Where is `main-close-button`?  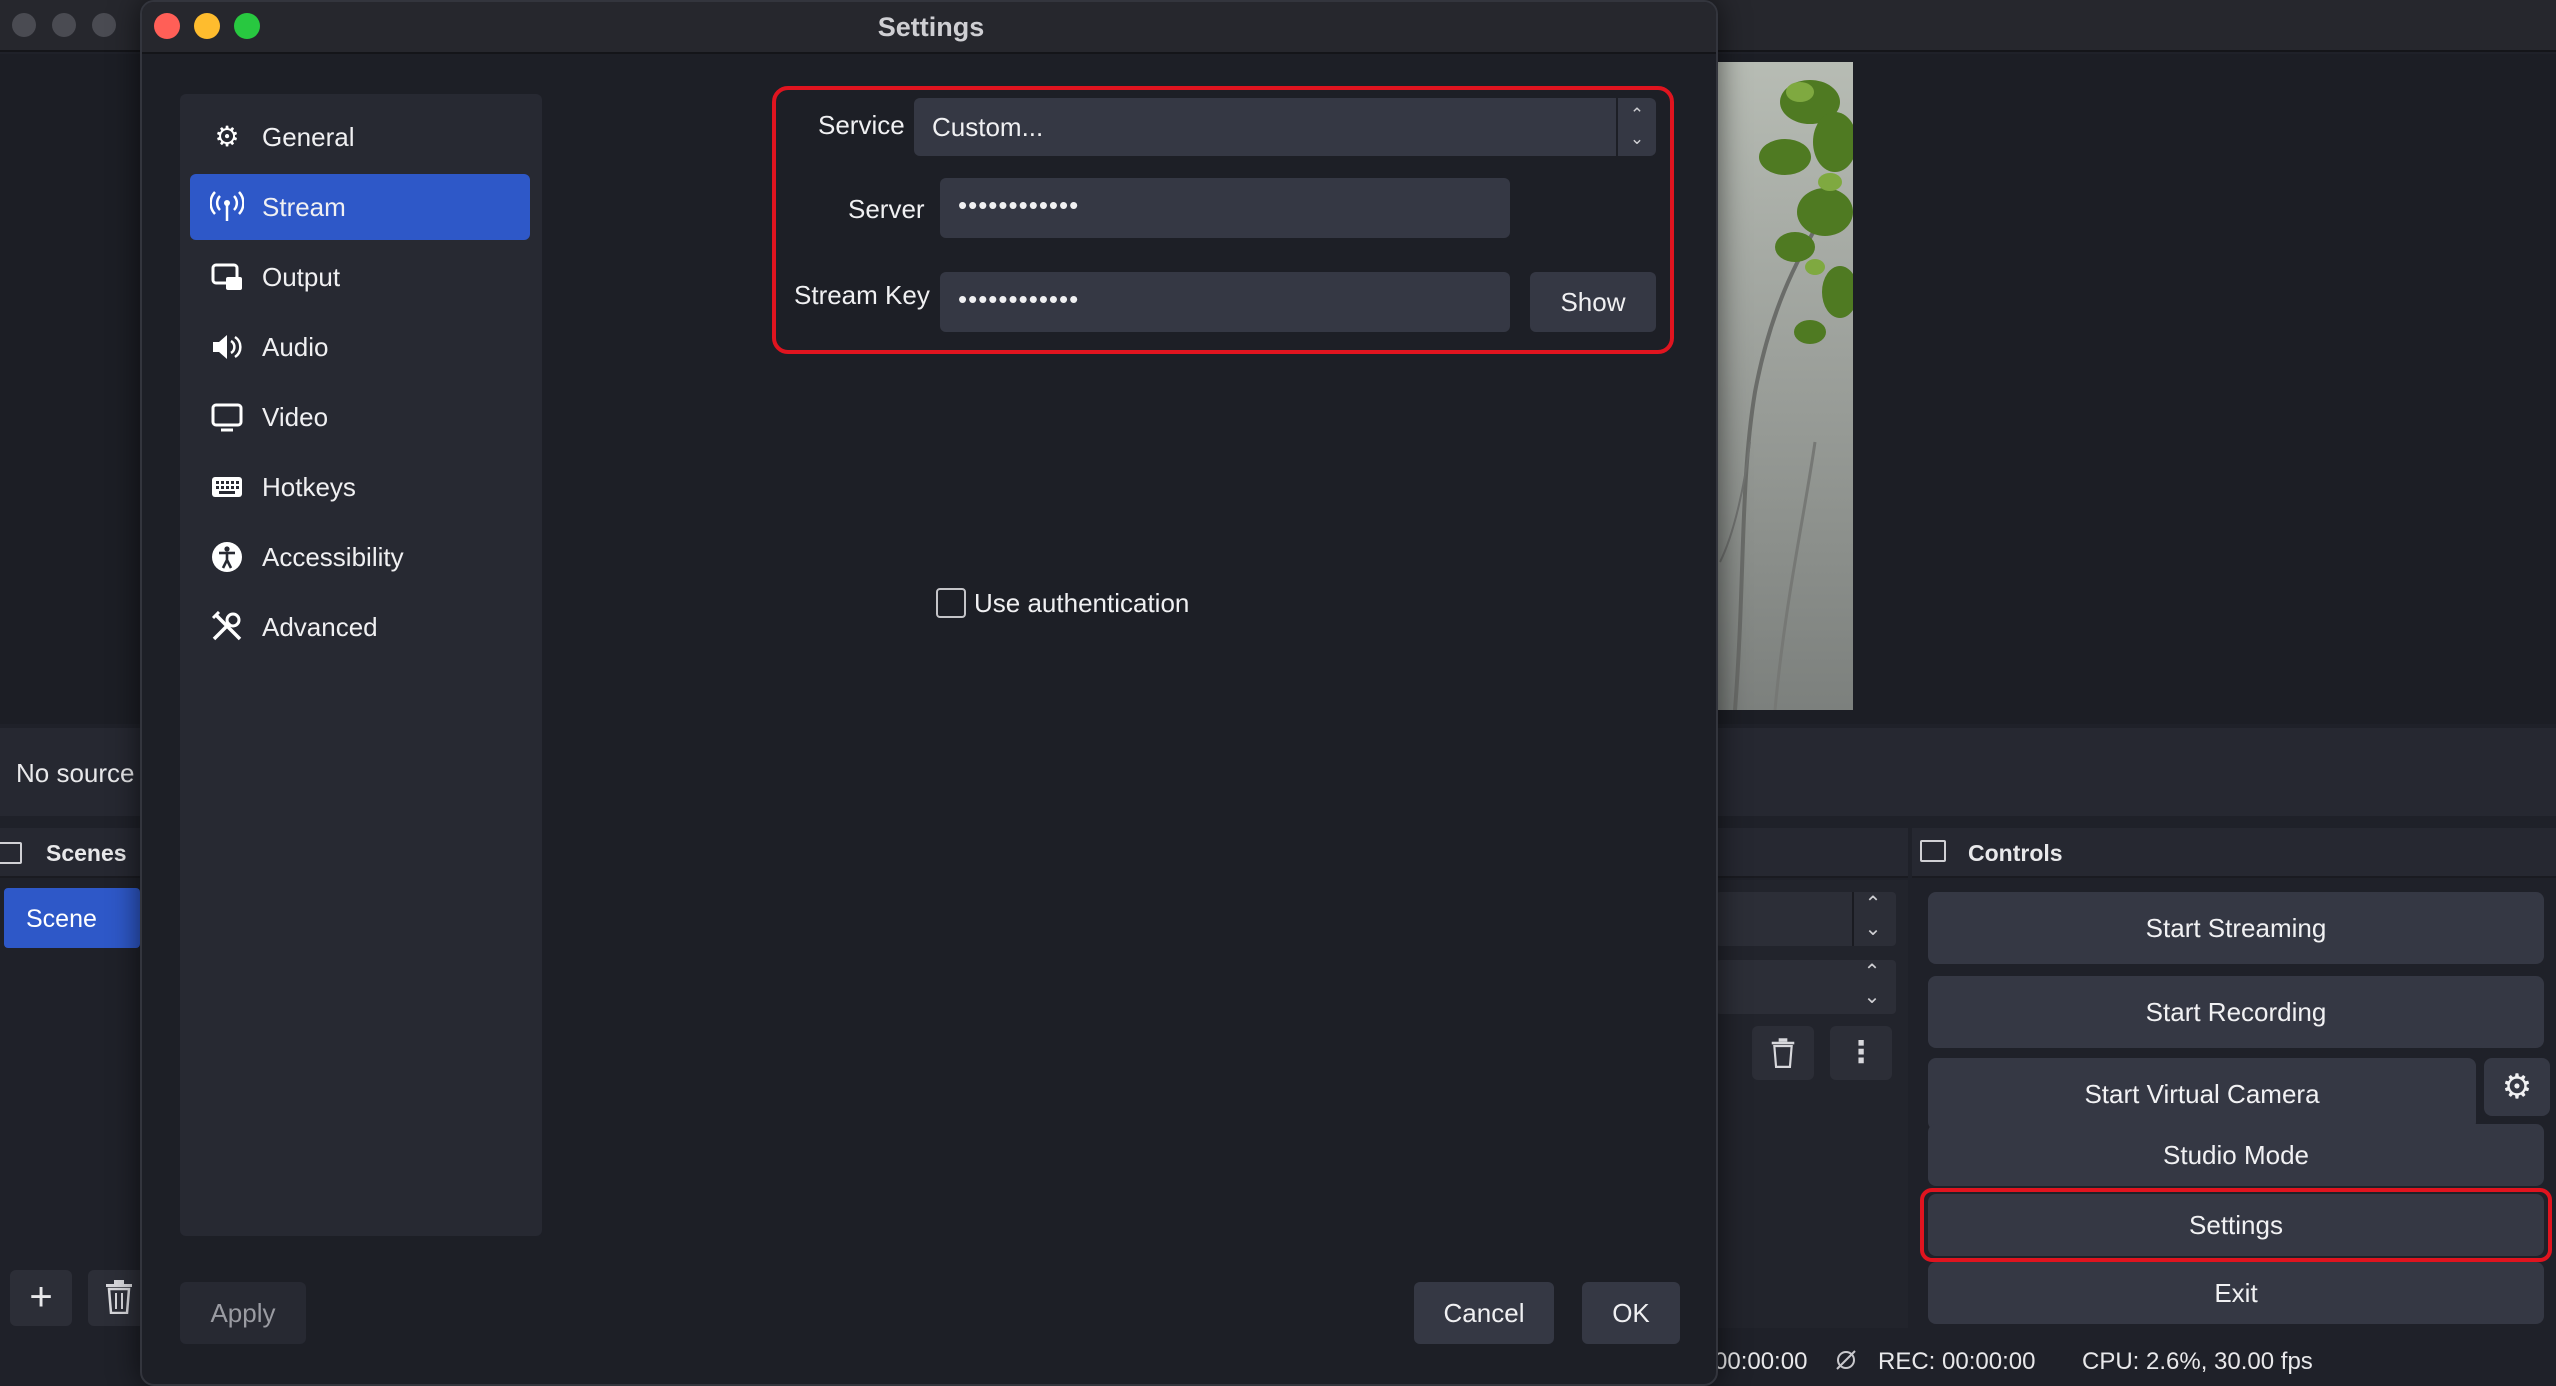 main-close-button is located at coordinates (24, 25).